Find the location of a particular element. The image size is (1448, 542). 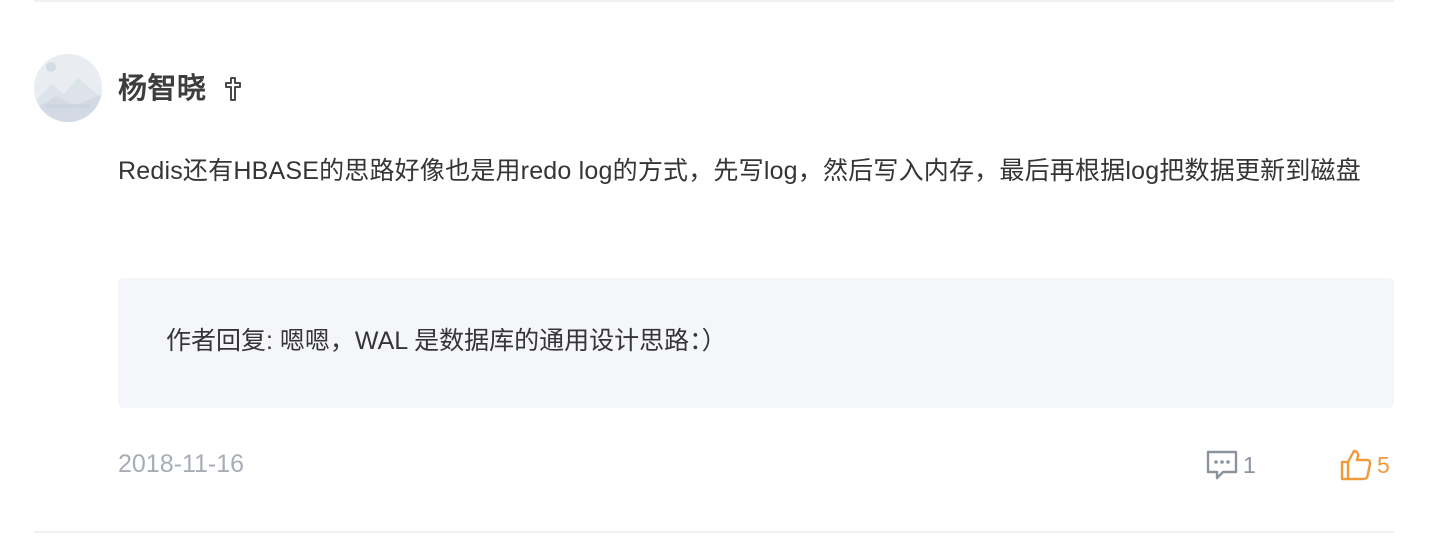

top-divider is located at coordinates (714, 1).